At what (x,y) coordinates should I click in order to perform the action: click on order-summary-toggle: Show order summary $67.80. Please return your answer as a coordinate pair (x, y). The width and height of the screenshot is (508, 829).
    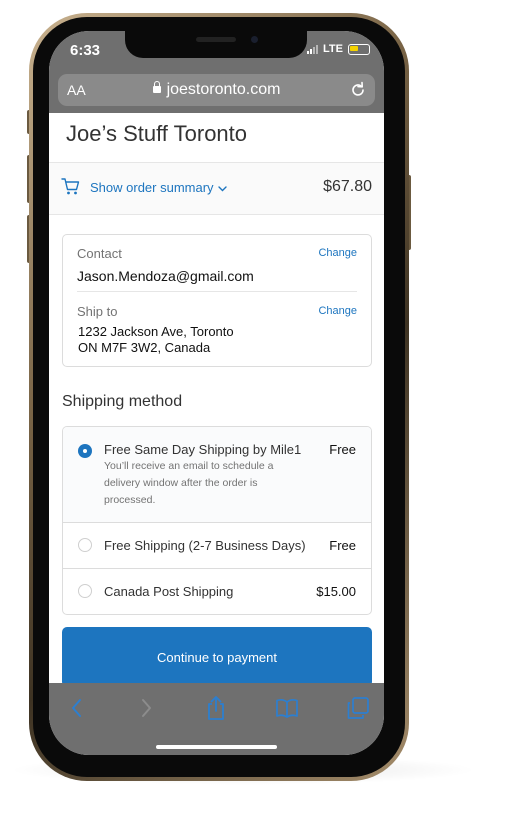
    Looking at the image, I should click on (216, 188).